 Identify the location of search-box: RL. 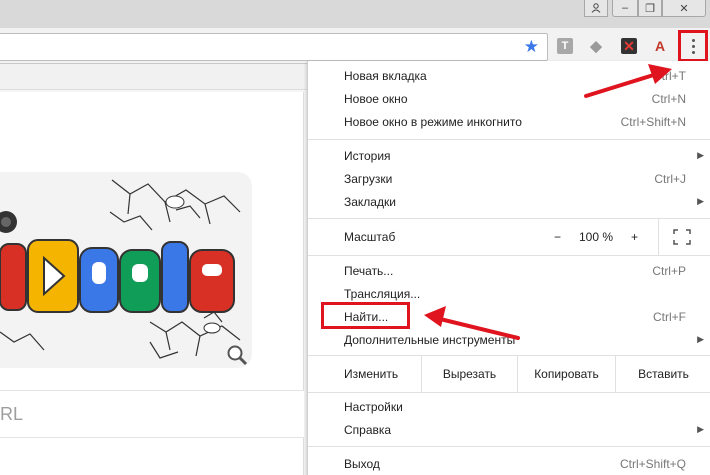
(152, 414).